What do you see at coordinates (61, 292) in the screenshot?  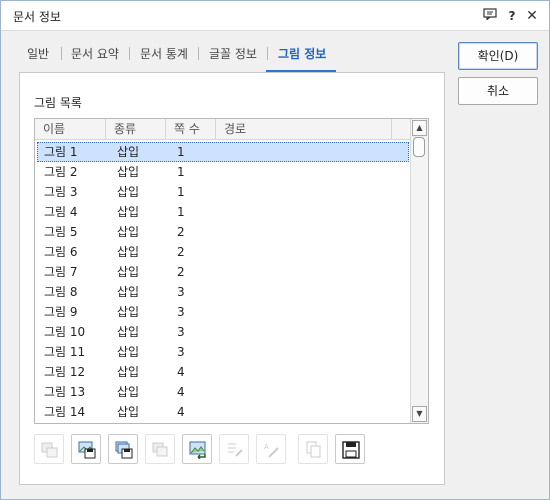 I see `image-name-cell: 그림 8` at bounding box center [61, 292].